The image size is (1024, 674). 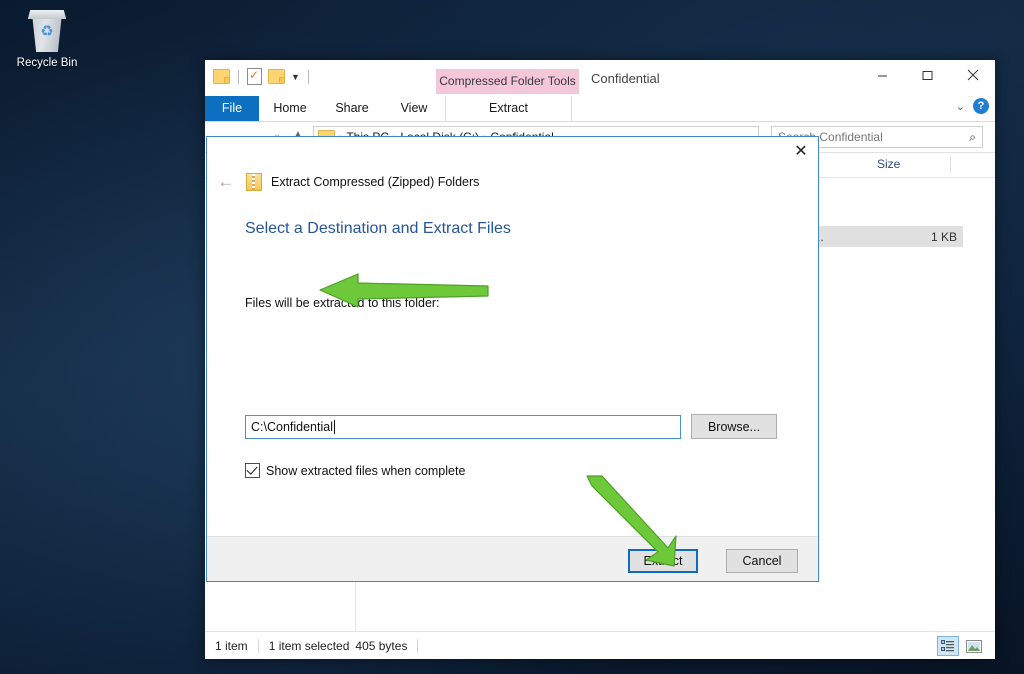 What do you see at coordinates (981, 106) in the screenshot?
I see `help-icon: ?` at bounding box center [981, 106].